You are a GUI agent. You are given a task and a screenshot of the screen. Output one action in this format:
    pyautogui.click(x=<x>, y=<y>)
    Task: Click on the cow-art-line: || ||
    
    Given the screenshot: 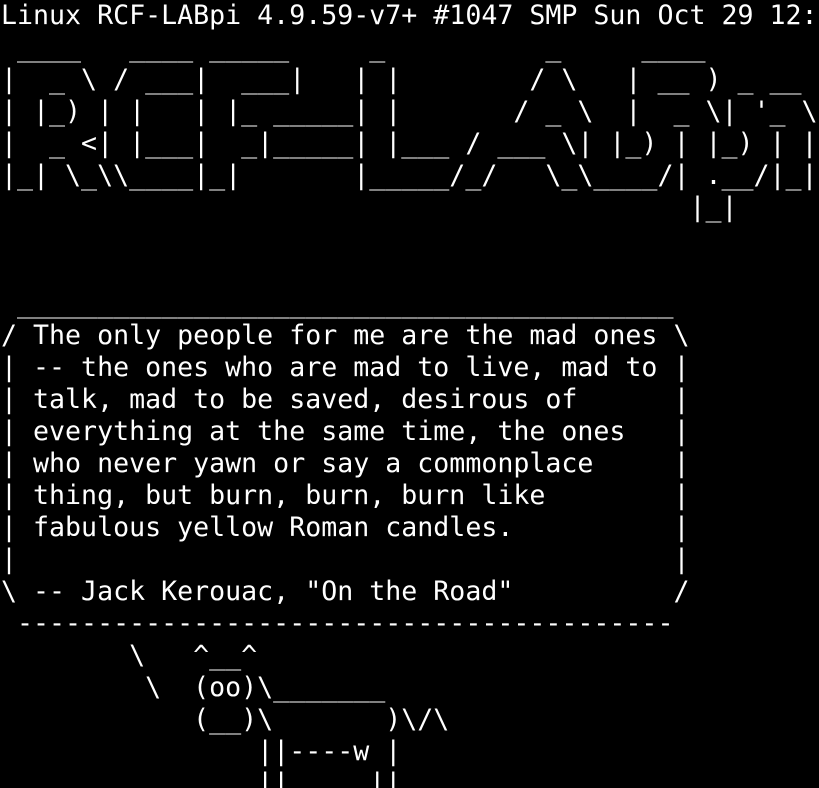 What is the action you would take?
    pyautogui.click(x=410, y=778)
    